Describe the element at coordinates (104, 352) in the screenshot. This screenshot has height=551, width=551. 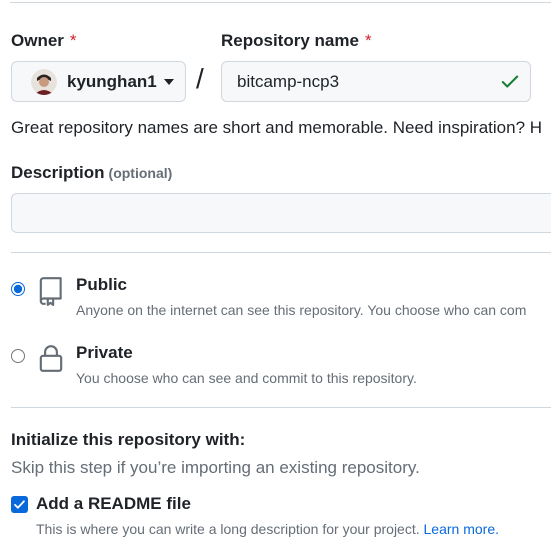
I see `private-title: Private` at that location.